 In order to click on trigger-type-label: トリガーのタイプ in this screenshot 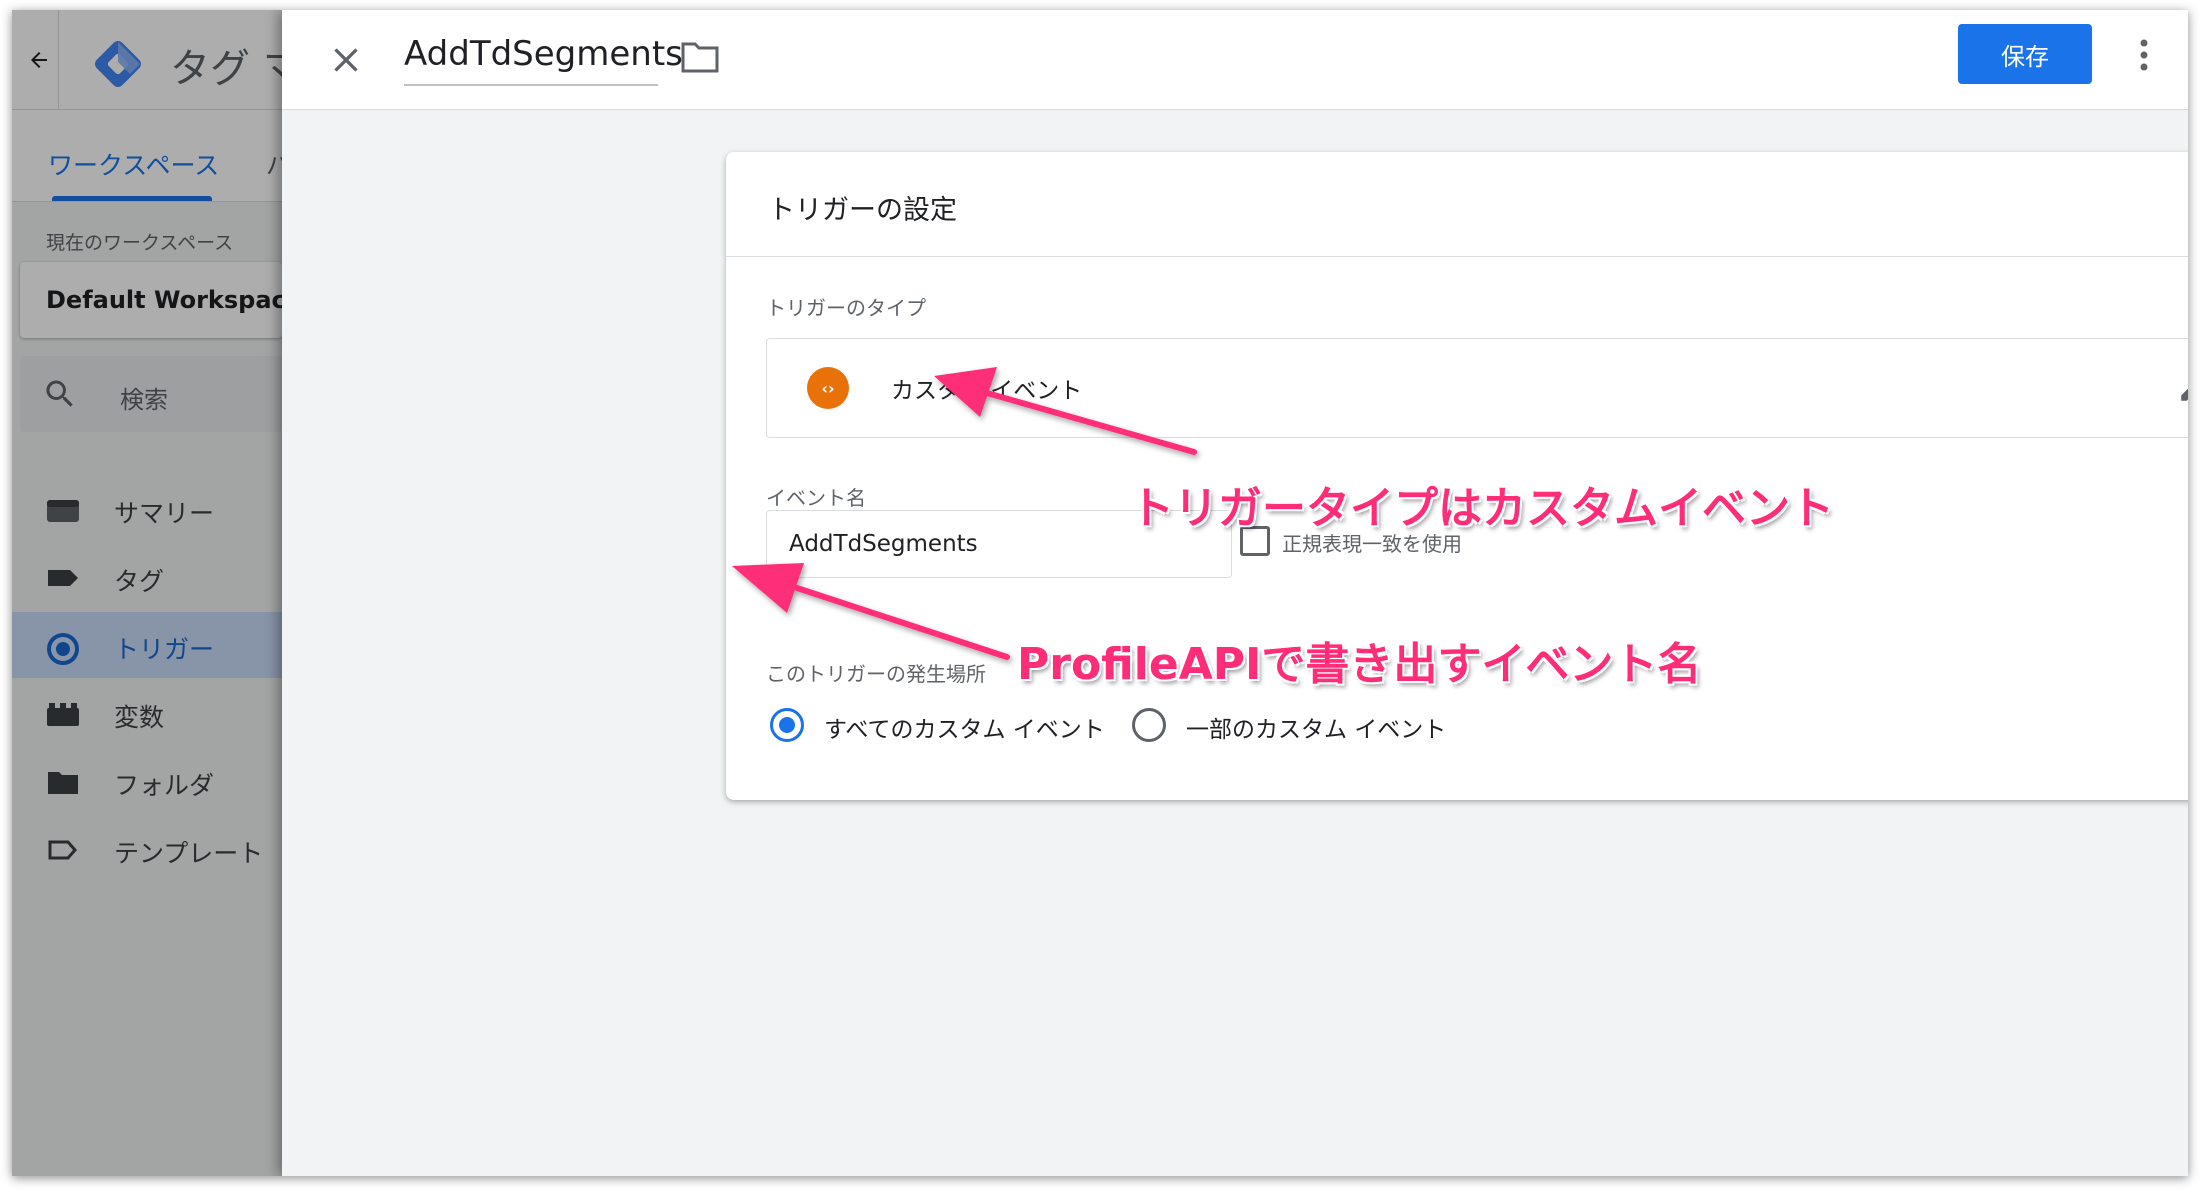, I will do `click(846, 308)`.